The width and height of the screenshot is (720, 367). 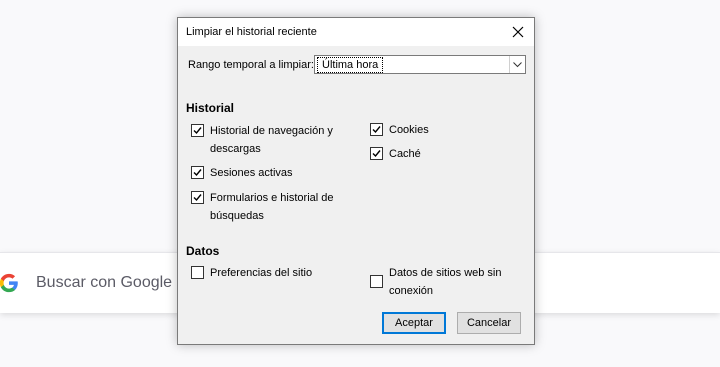 I want to click on checkbox-browsing-history: Historial de navegación y descargas, so click(x=271, y=140).